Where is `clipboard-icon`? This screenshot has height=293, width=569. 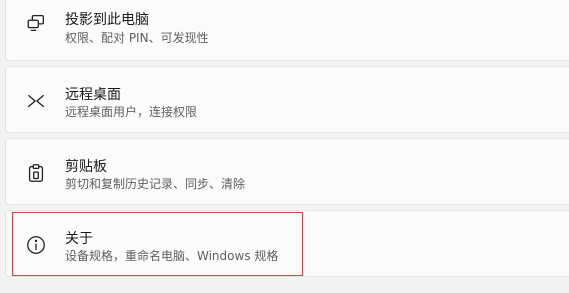
clipboard-icon is located at coordinates (36, 173).